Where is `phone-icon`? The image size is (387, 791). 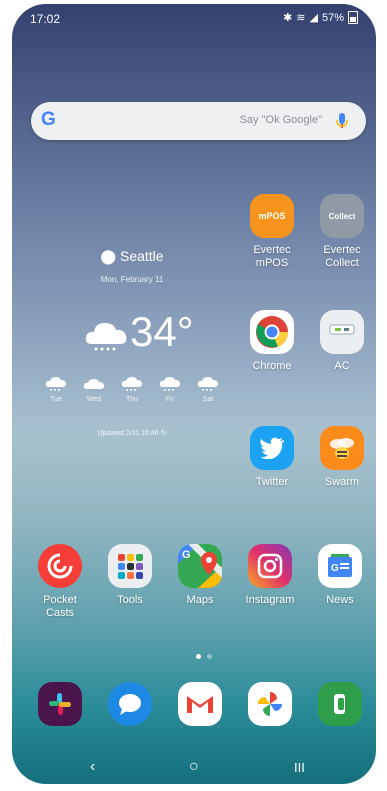
phone-icon is located at coordinates (340, 704).